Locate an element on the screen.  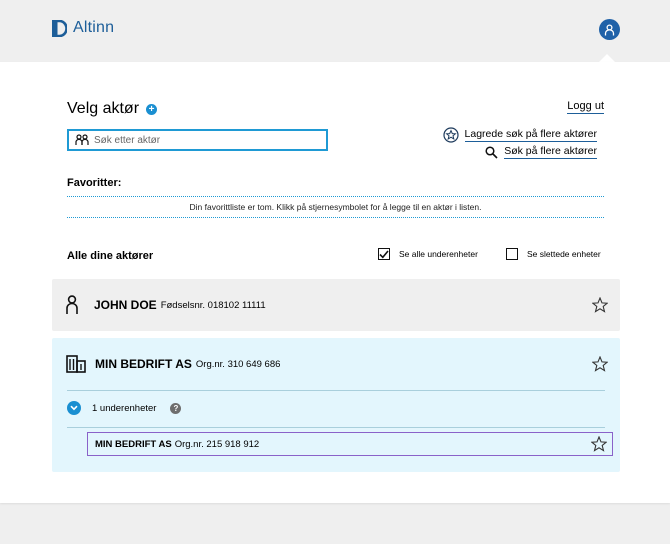
search-input is located at coordinates (204, 140).